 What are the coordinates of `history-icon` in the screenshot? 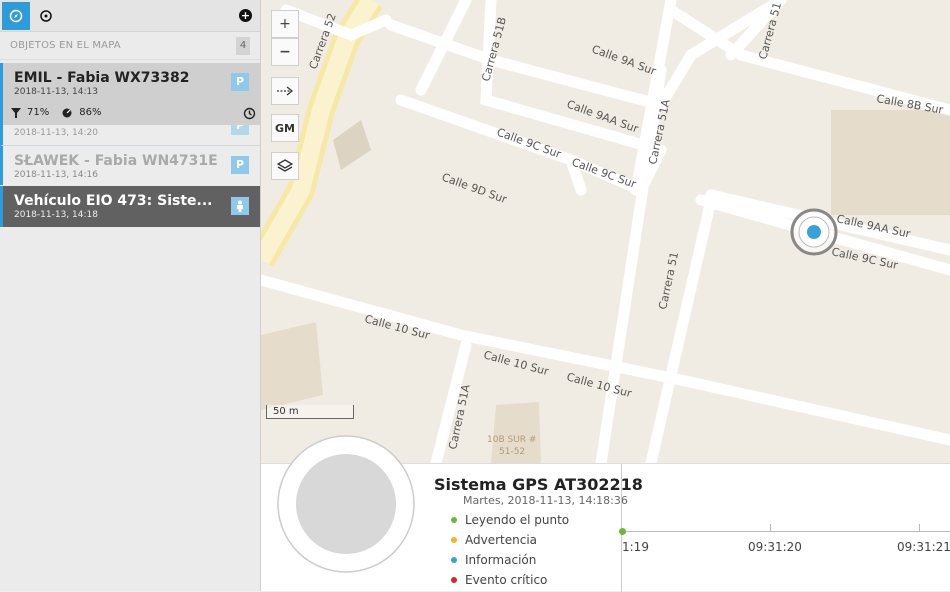 It's located at (249, 113).